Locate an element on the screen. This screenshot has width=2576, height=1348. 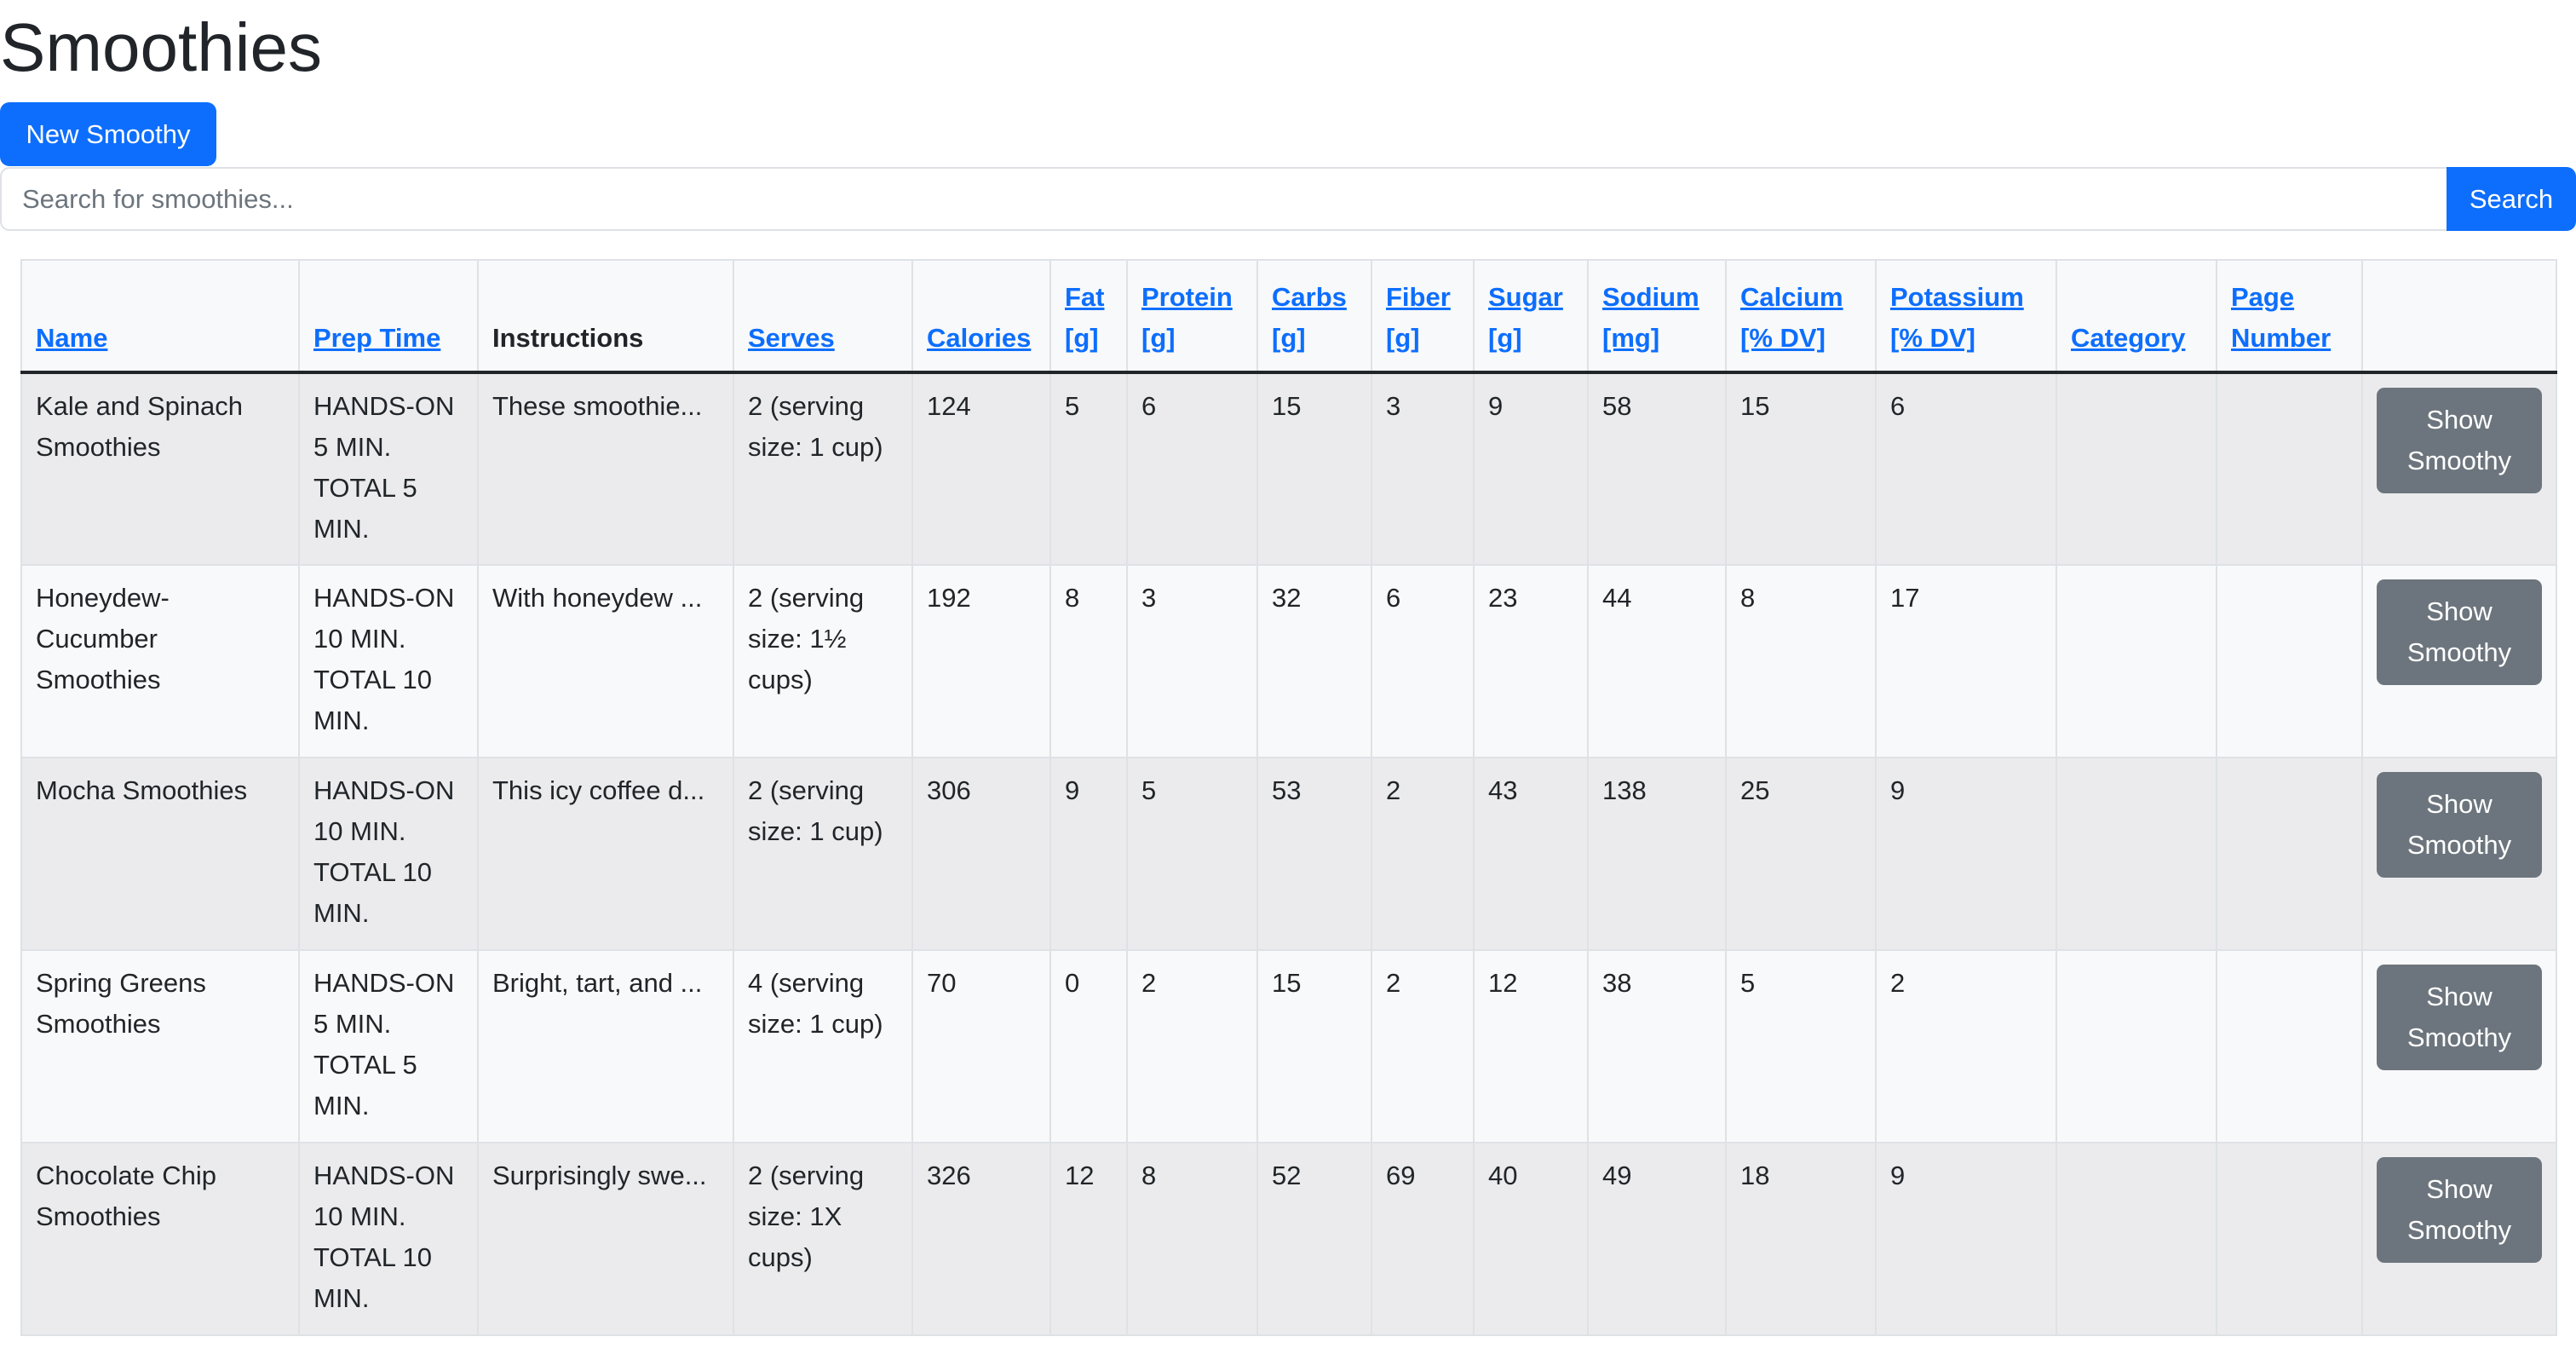
cell-protein: 6 is located at coordinates (1192, 469).